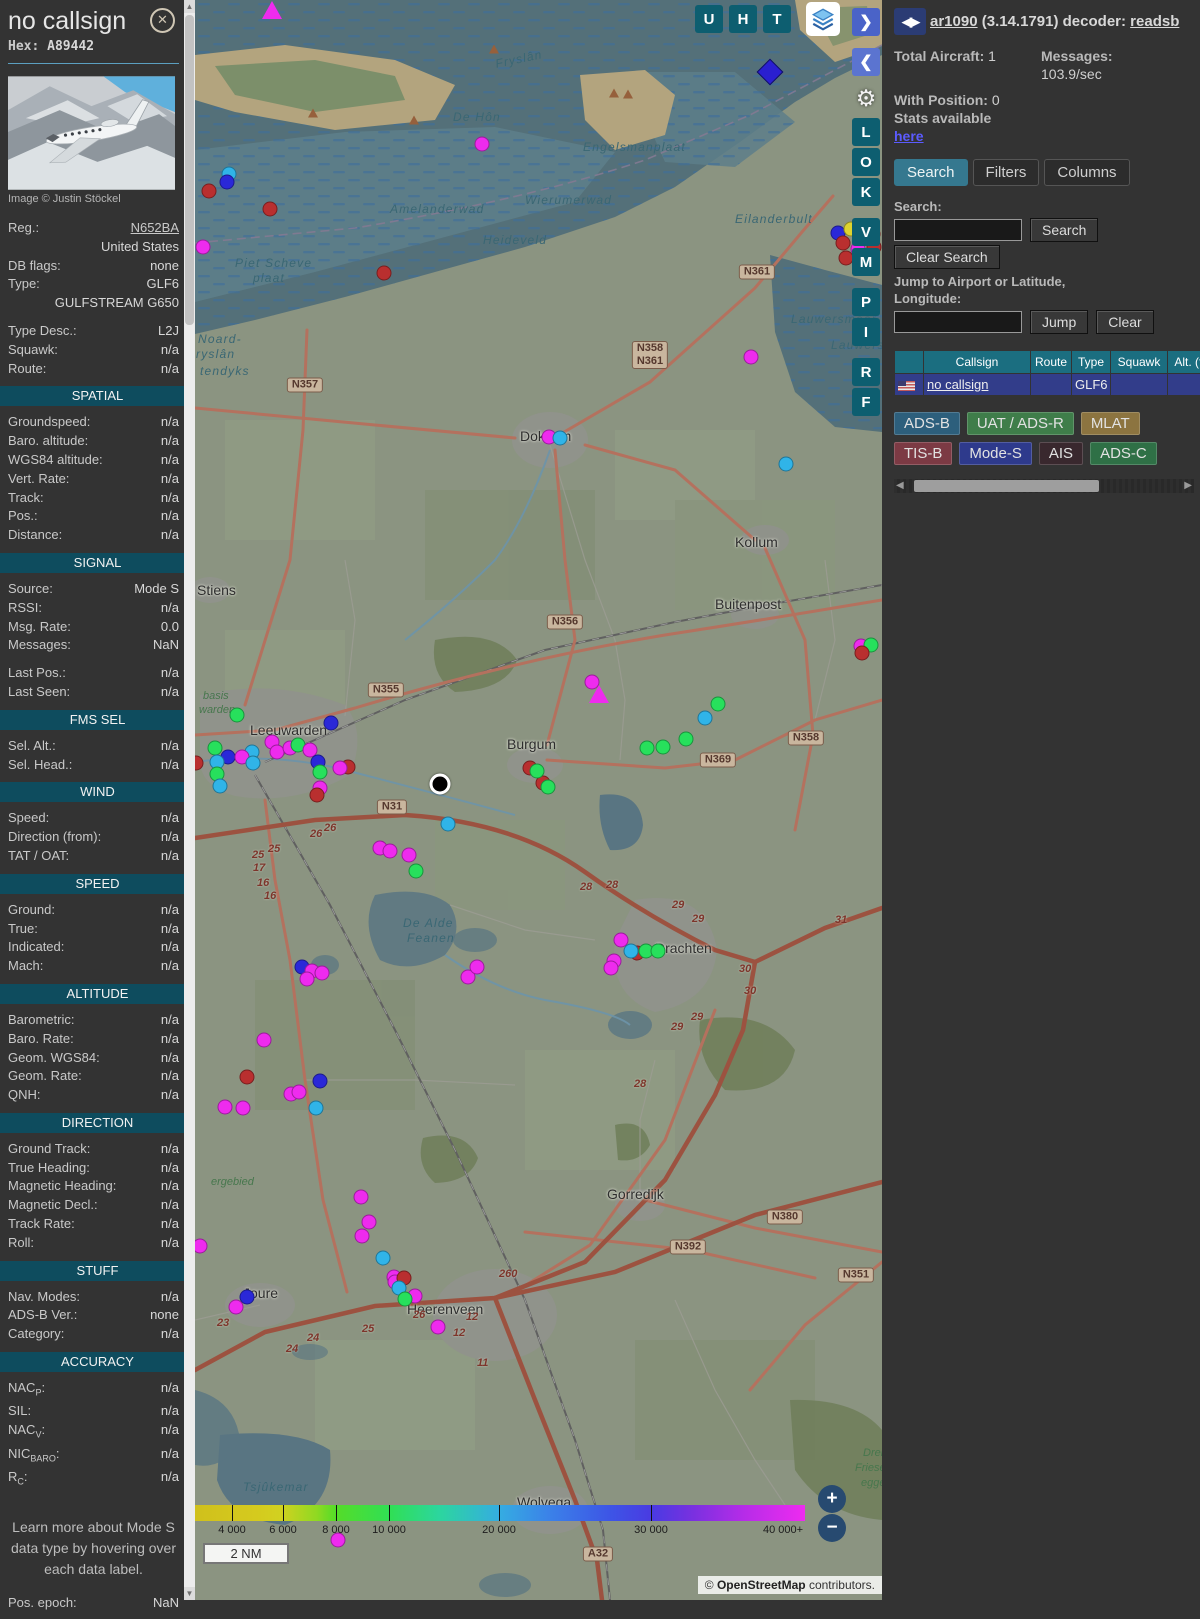 This screenshot has width=1200, height=1619. I want to click on scroll-down-icon: ▼, so click(189, 1593).